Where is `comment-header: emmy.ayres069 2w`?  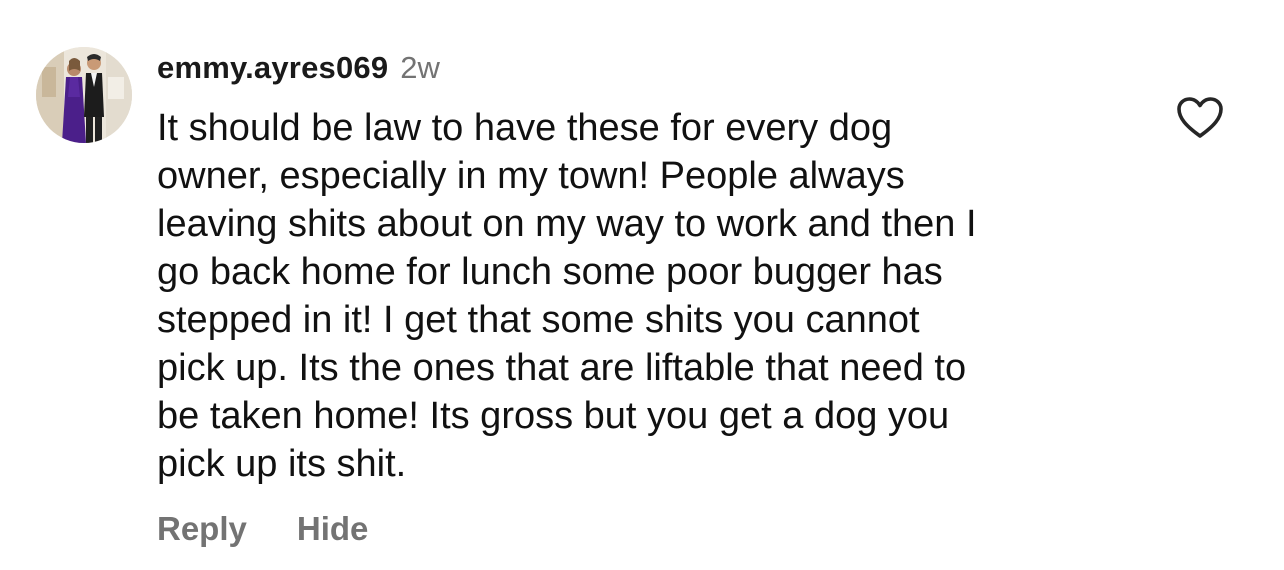
comment-header: emmy.ayres069 2w is located at coordinates (298, 70).